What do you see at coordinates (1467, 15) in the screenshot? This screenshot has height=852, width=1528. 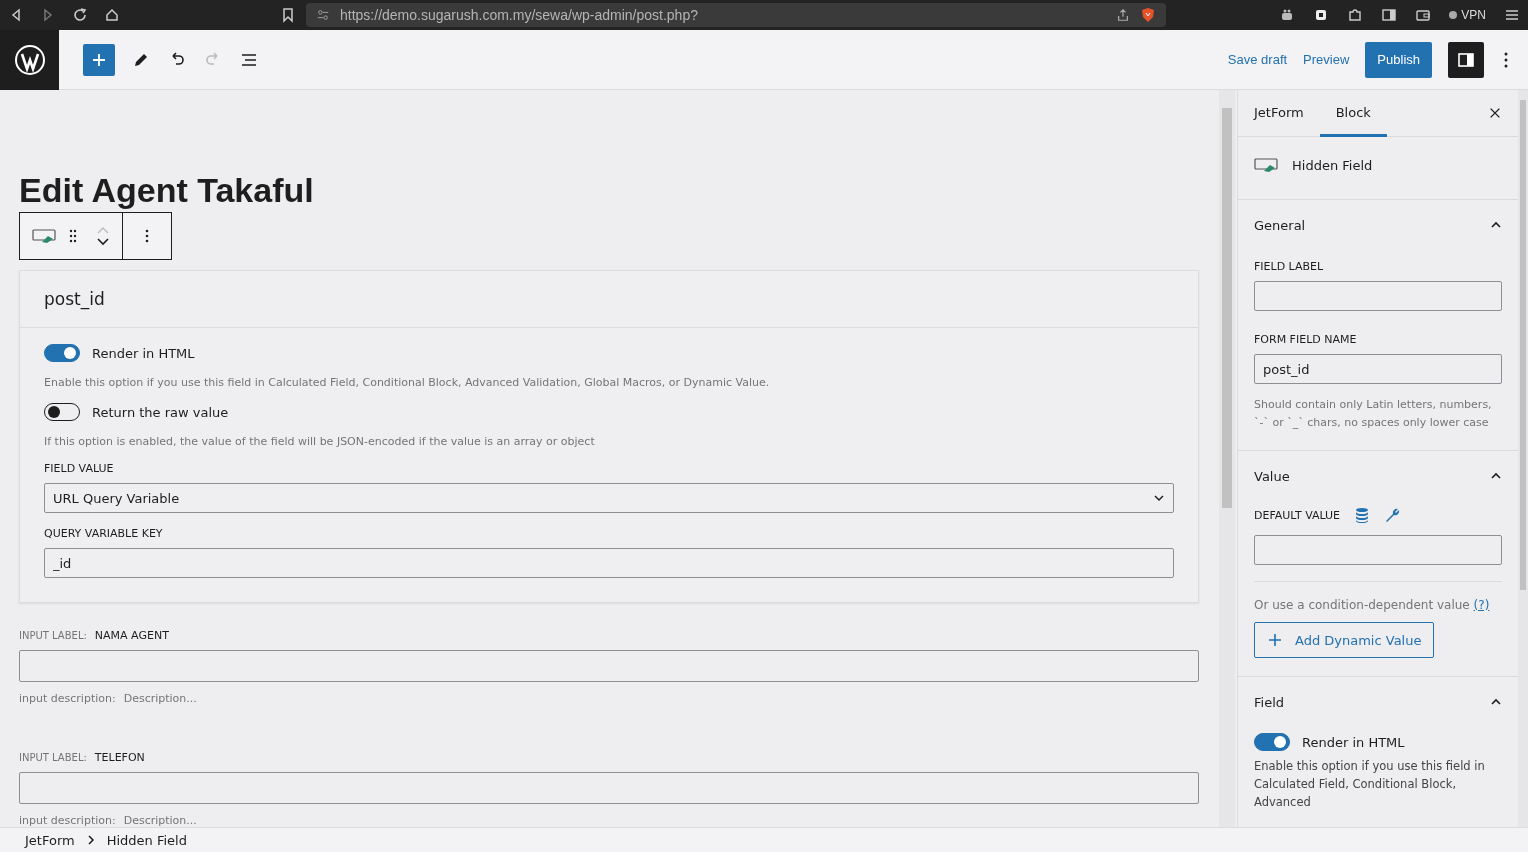 I see `vpn-button: VPN` at bounding box center [1467, 15].